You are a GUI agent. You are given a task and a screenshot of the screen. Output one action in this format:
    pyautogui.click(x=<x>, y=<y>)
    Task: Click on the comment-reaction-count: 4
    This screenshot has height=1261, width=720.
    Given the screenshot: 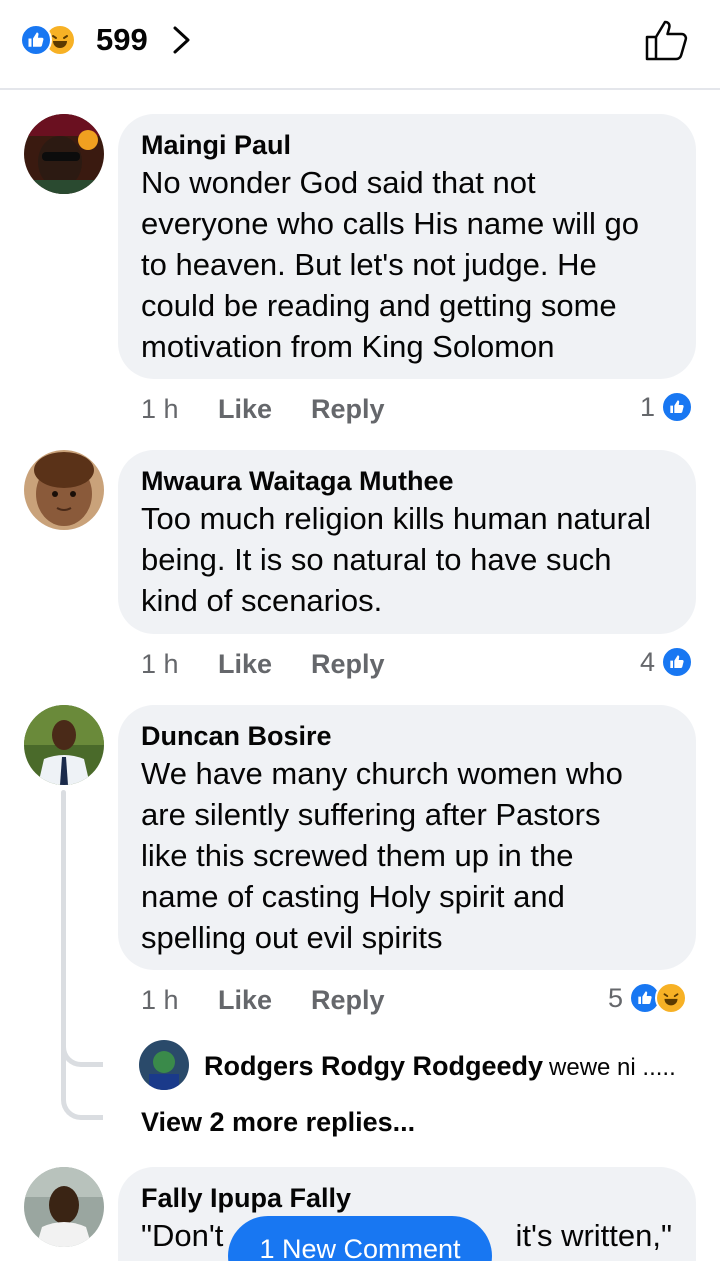 What is the action you would take?
    pyautogui.click(x=648, y=662)
    